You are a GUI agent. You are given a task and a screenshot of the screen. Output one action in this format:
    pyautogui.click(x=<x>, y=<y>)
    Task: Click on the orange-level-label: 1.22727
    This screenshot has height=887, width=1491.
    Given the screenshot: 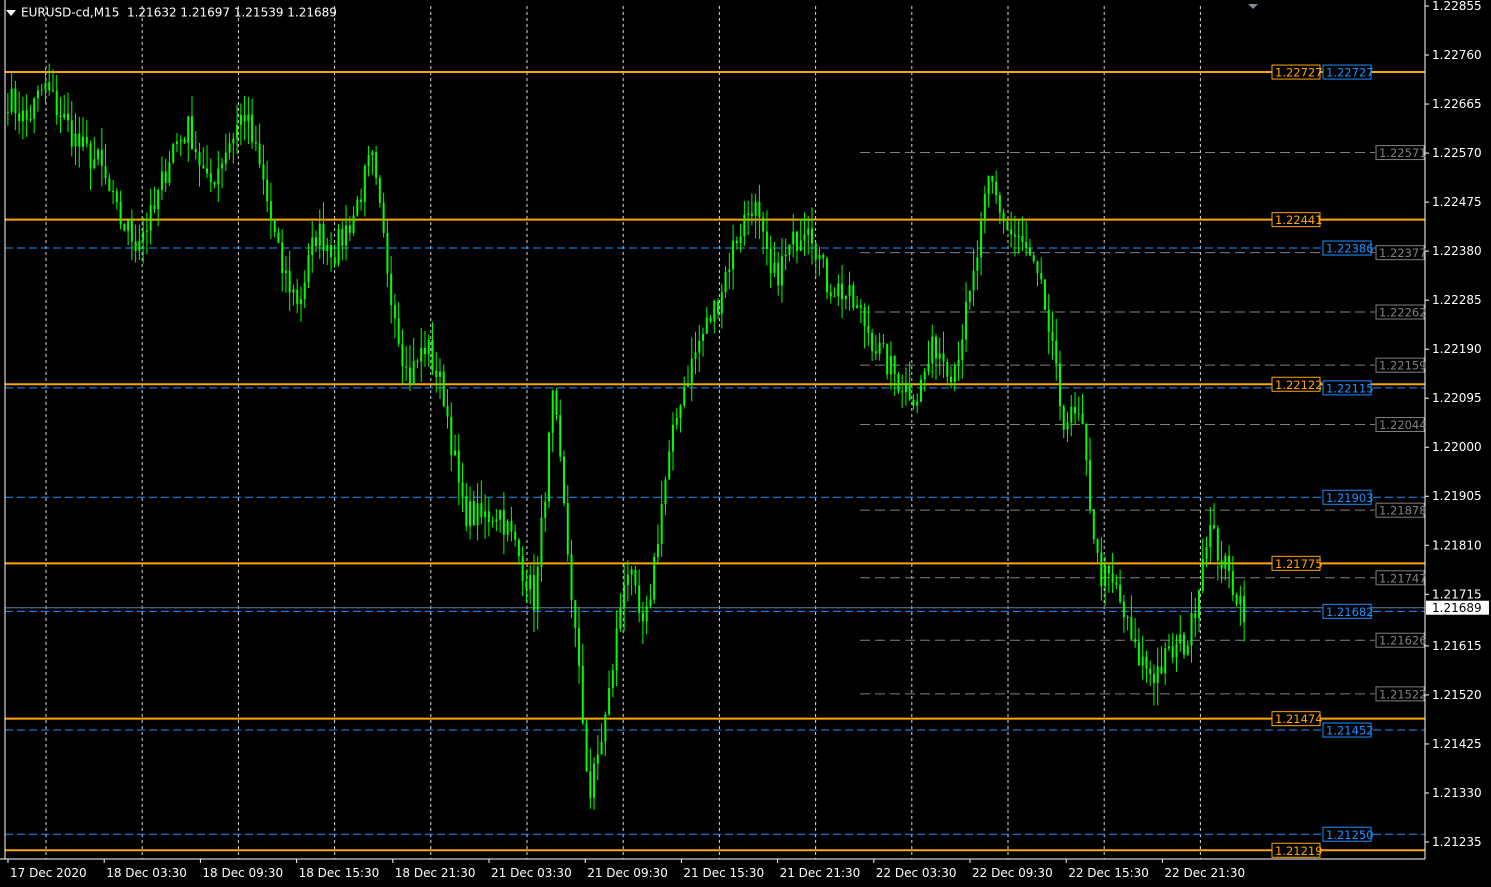 What is the action you would take?
    pyautogui.click(x=1299, y=73)
    